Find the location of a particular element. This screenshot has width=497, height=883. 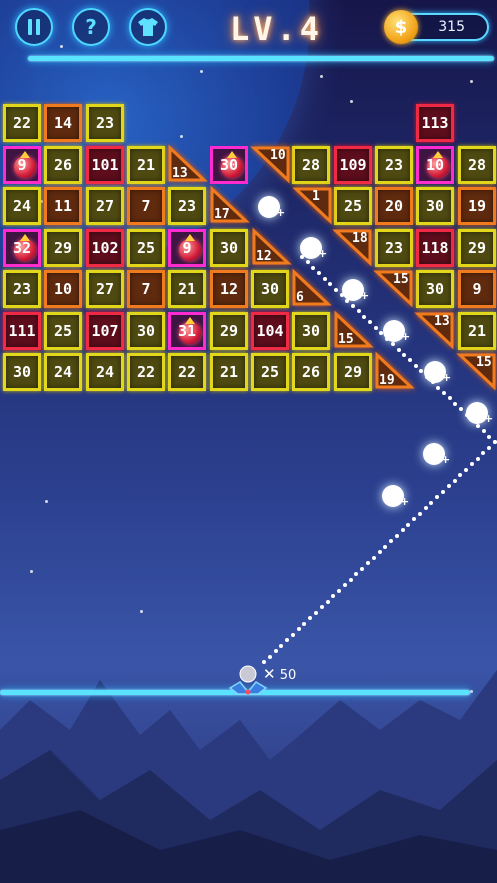

brick-value: 107 is located at coordinates (105, 331).